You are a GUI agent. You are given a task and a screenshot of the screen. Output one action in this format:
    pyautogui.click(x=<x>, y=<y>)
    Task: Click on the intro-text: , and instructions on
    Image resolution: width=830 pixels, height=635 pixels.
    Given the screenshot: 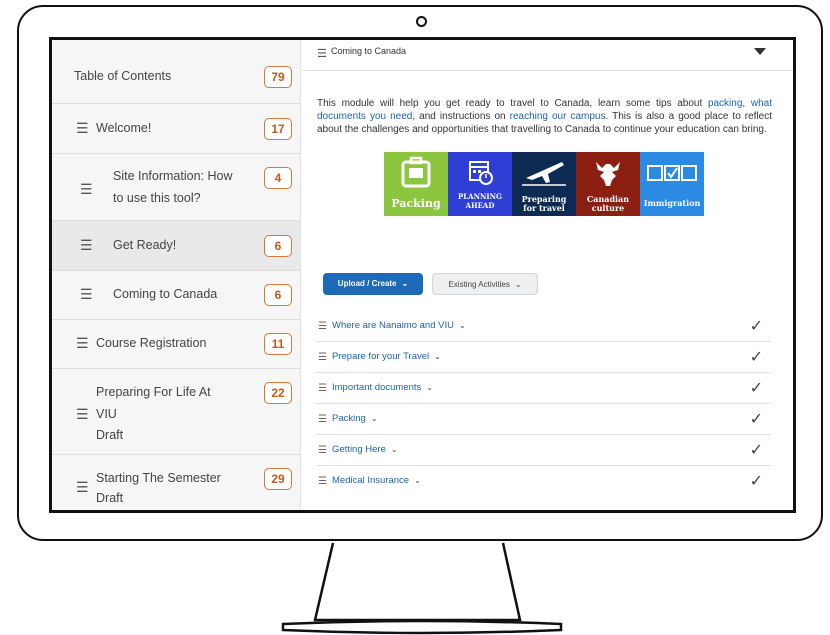 What is the action you would take?
    pyautogui.click(x=461, y=116)
    